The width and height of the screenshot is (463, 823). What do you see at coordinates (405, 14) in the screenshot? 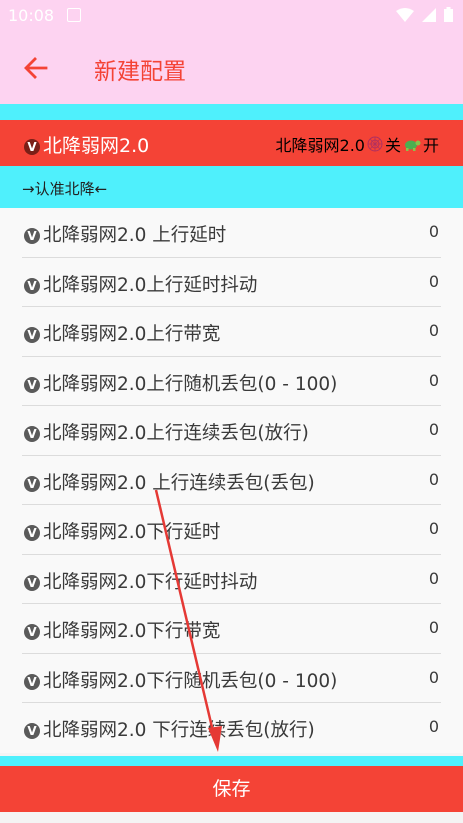
I see `wifi-icon` at bounding box center [405, 14].